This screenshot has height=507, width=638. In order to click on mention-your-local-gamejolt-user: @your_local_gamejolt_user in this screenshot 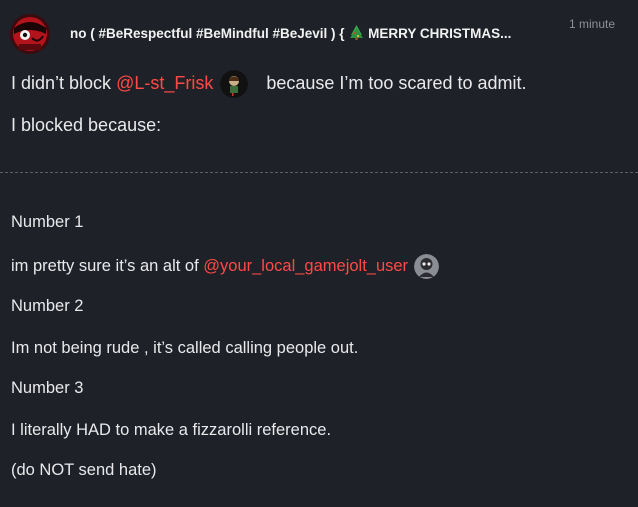, I will do `click(305, 266)`.